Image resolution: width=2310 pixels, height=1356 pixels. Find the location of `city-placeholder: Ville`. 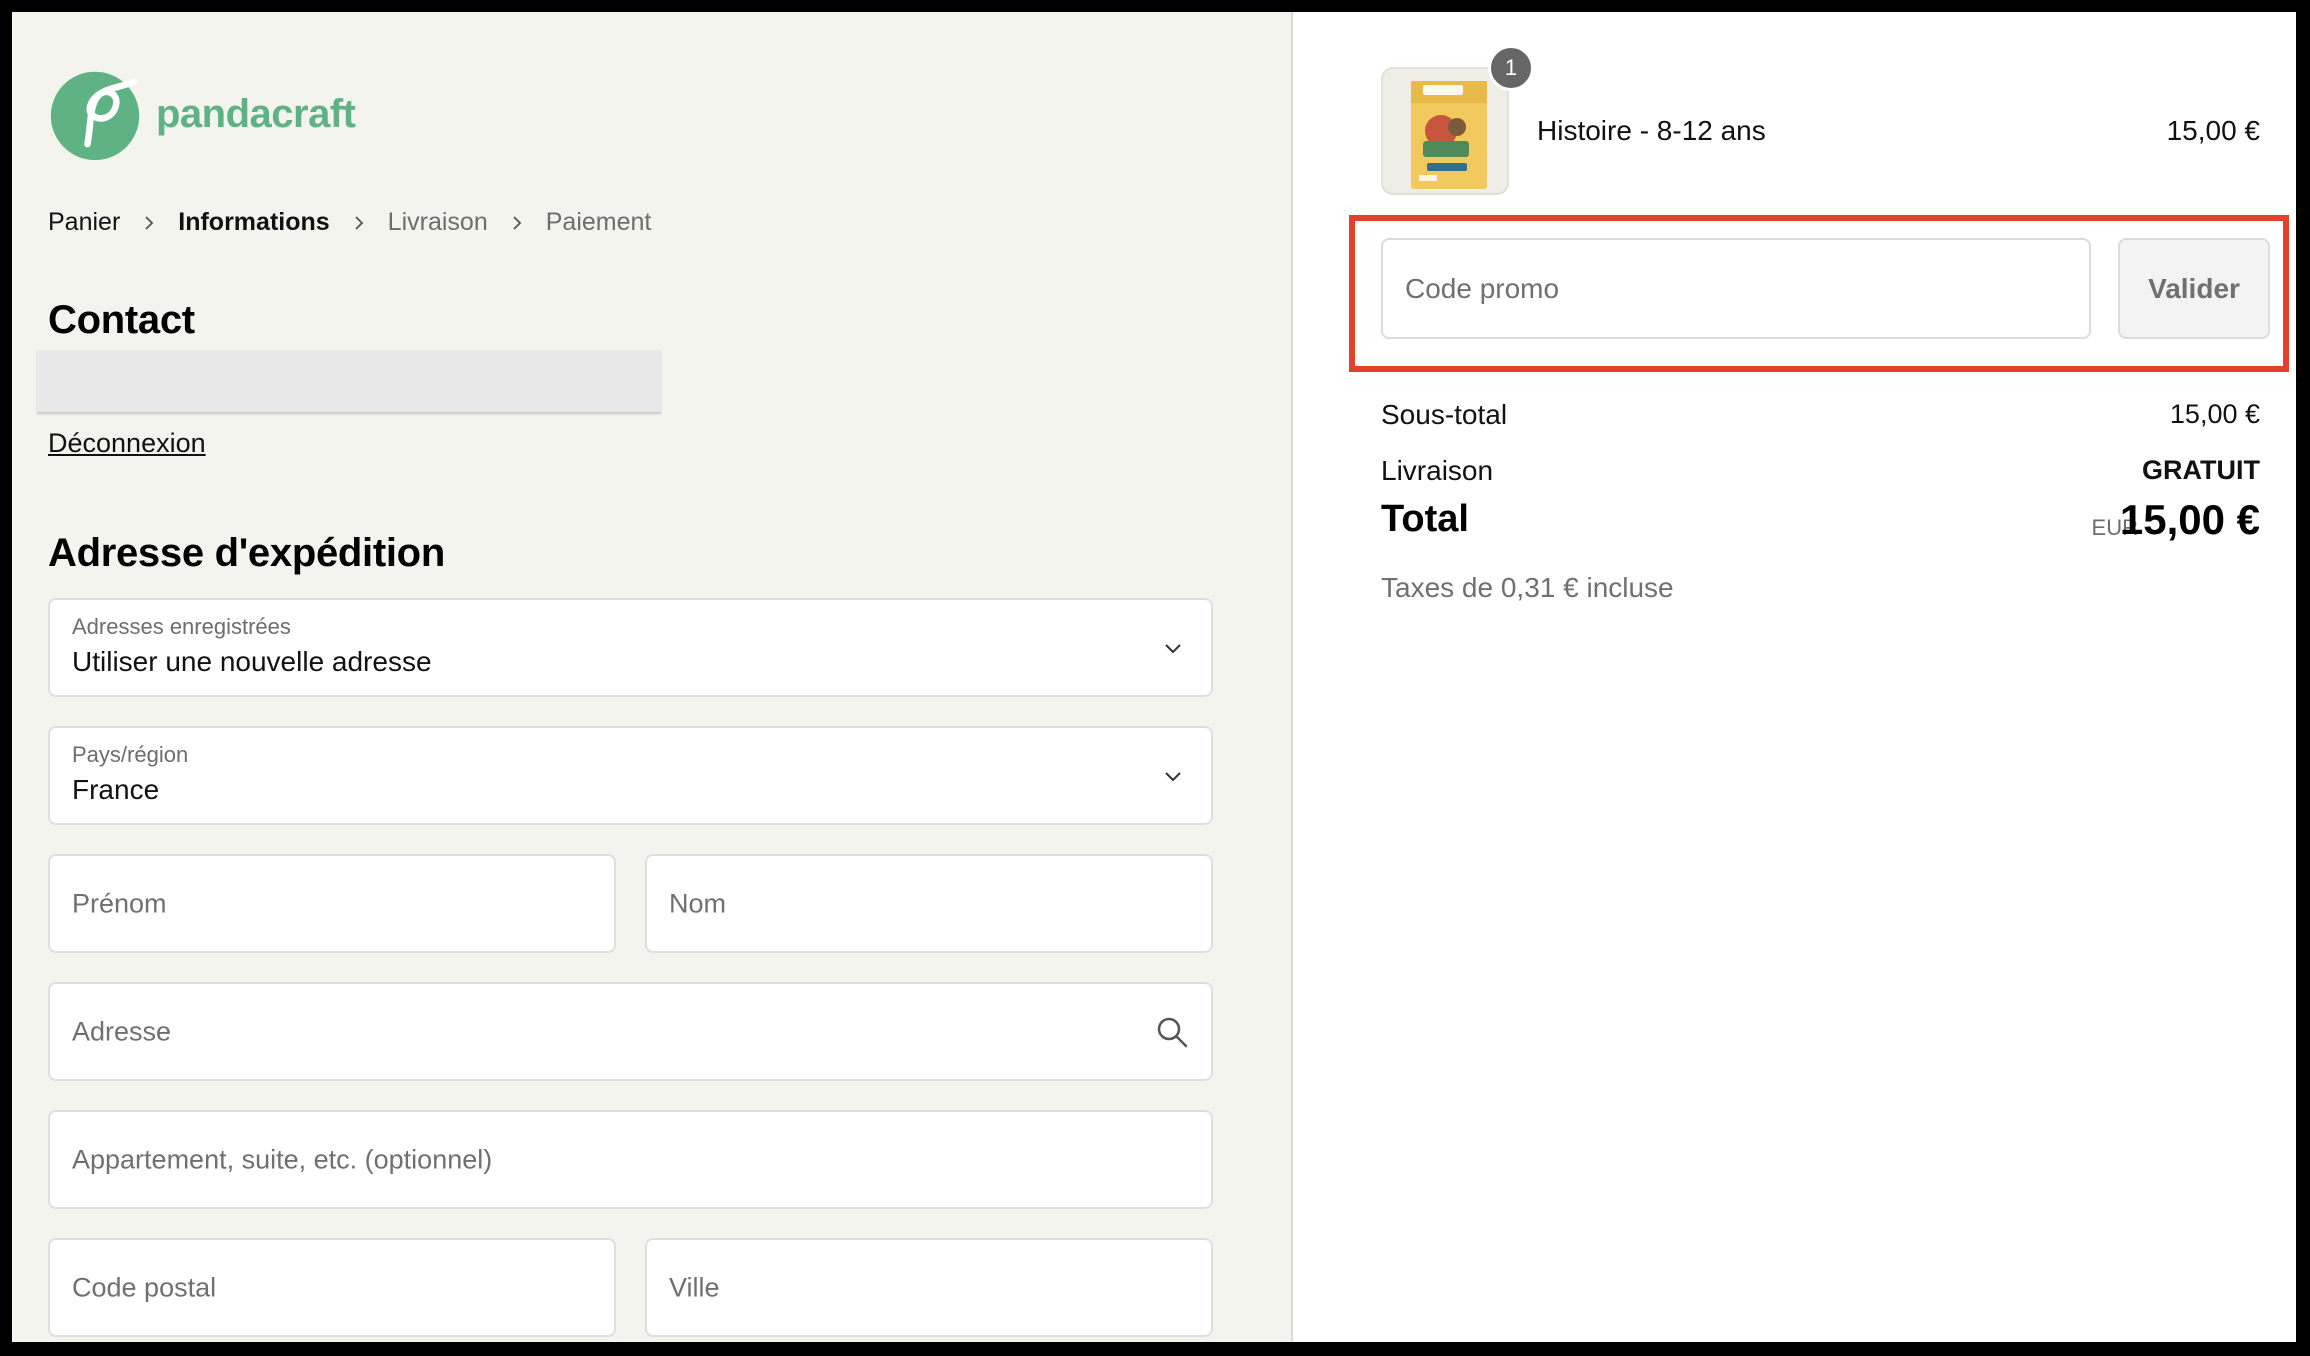

city-placeholder: Ville is located at coordinates (694, 1287).